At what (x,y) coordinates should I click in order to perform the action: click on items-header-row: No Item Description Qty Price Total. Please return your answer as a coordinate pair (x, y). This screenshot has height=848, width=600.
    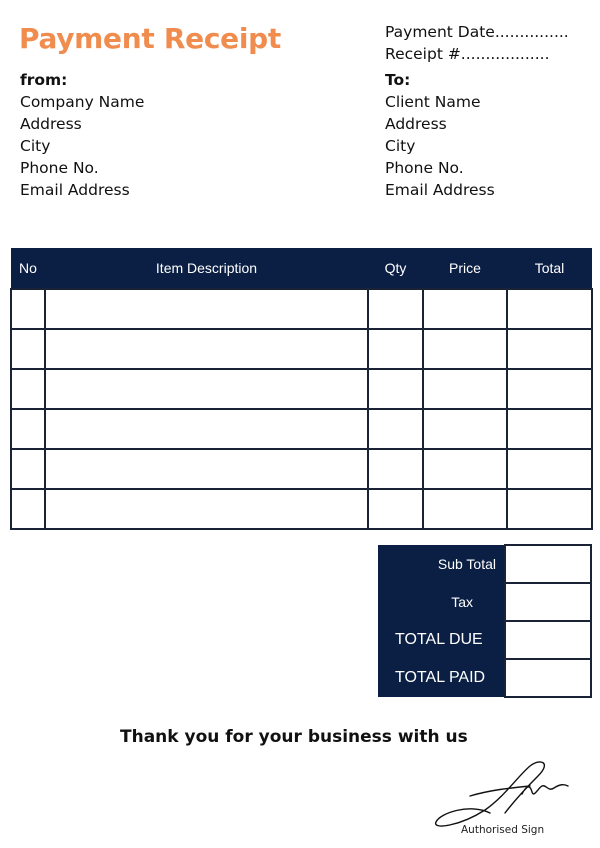
    Looking at the image, I should click on (301, 268).